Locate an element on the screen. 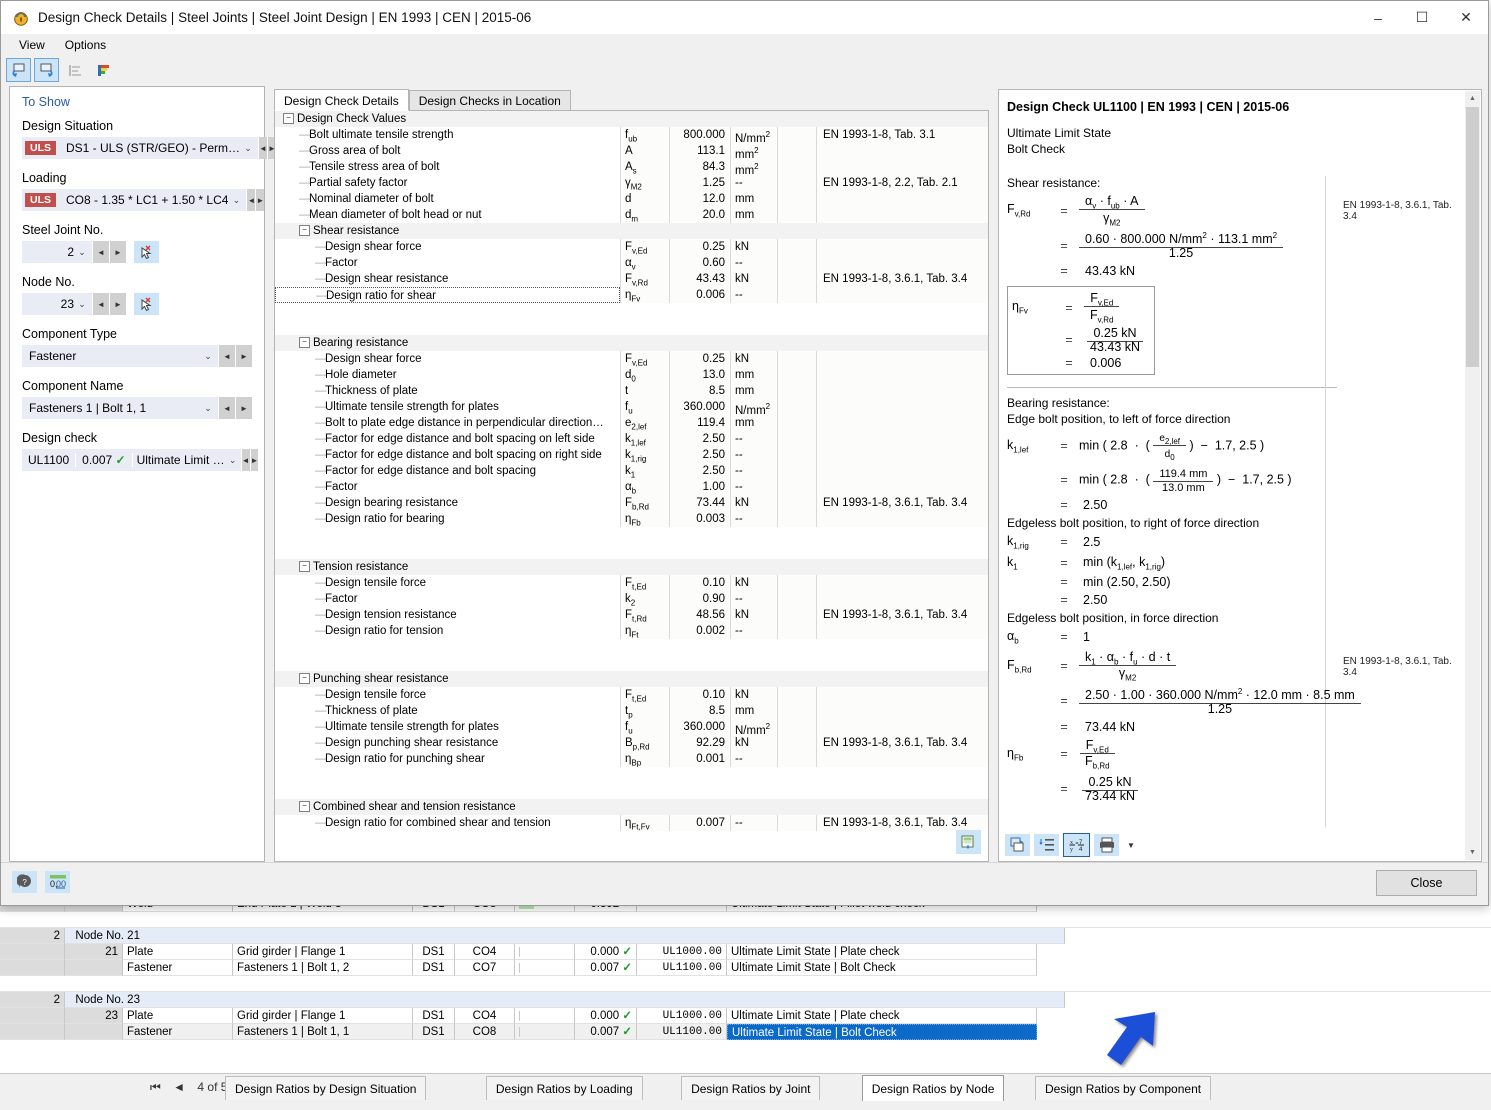 This screenshot has height=1110, width=1491. component-type-prev-button: ◄ is located at coordinates (226, 356).